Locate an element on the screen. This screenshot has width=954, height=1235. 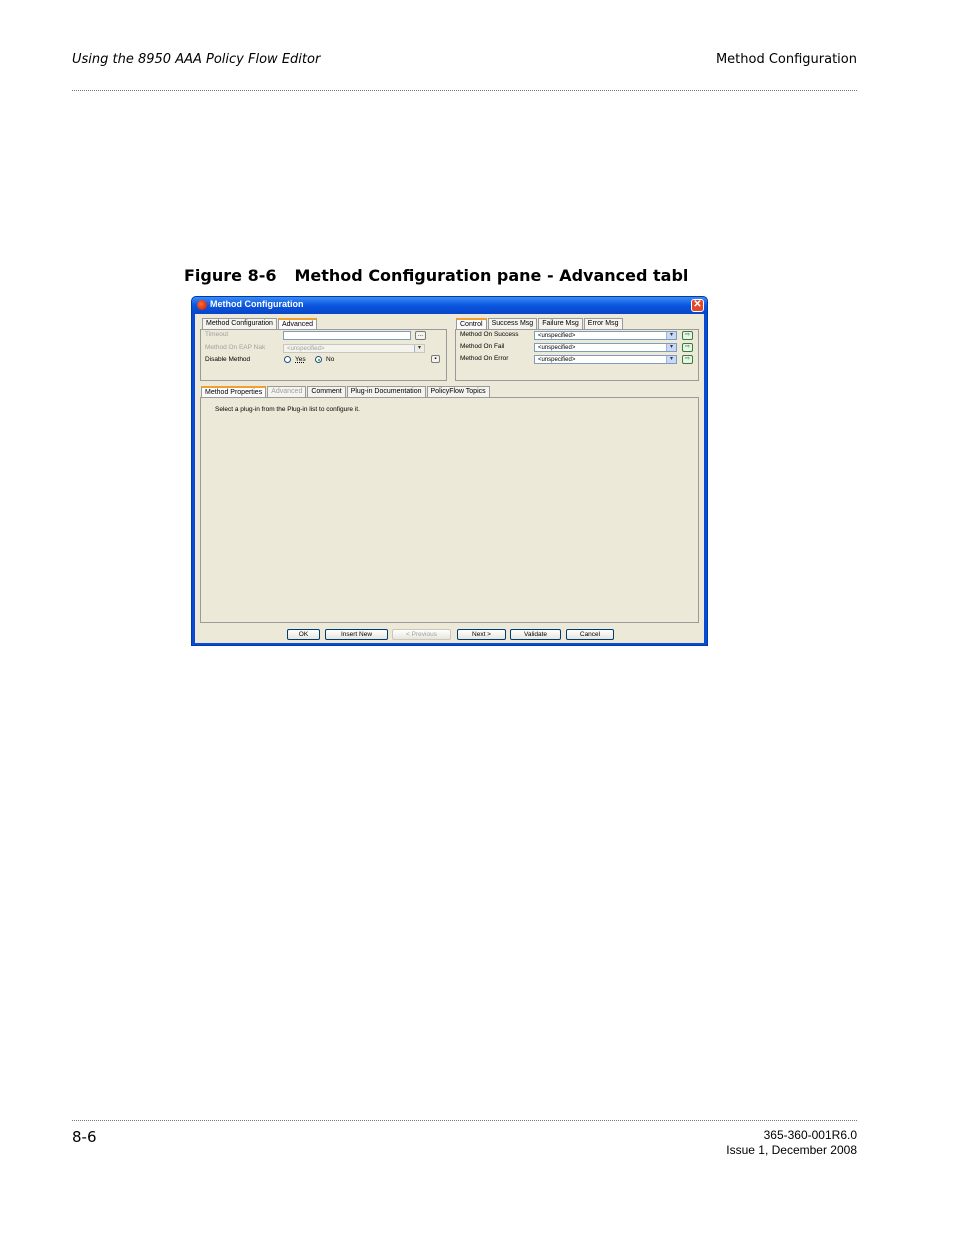
eap-nak-label: Method On EAP Nak is located at coordinates (235, 347).